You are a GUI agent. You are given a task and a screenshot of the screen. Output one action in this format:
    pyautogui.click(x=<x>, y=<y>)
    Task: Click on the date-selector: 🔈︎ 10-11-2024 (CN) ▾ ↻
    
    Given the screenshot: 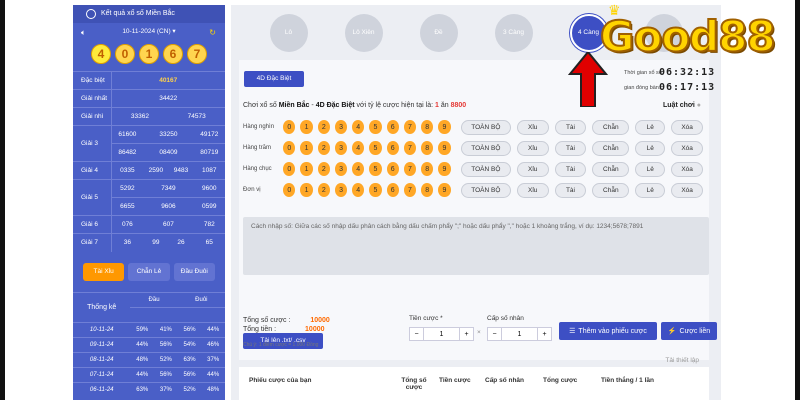 What is the action you would take?
    pyautogui.click(x=149, y=32)
    